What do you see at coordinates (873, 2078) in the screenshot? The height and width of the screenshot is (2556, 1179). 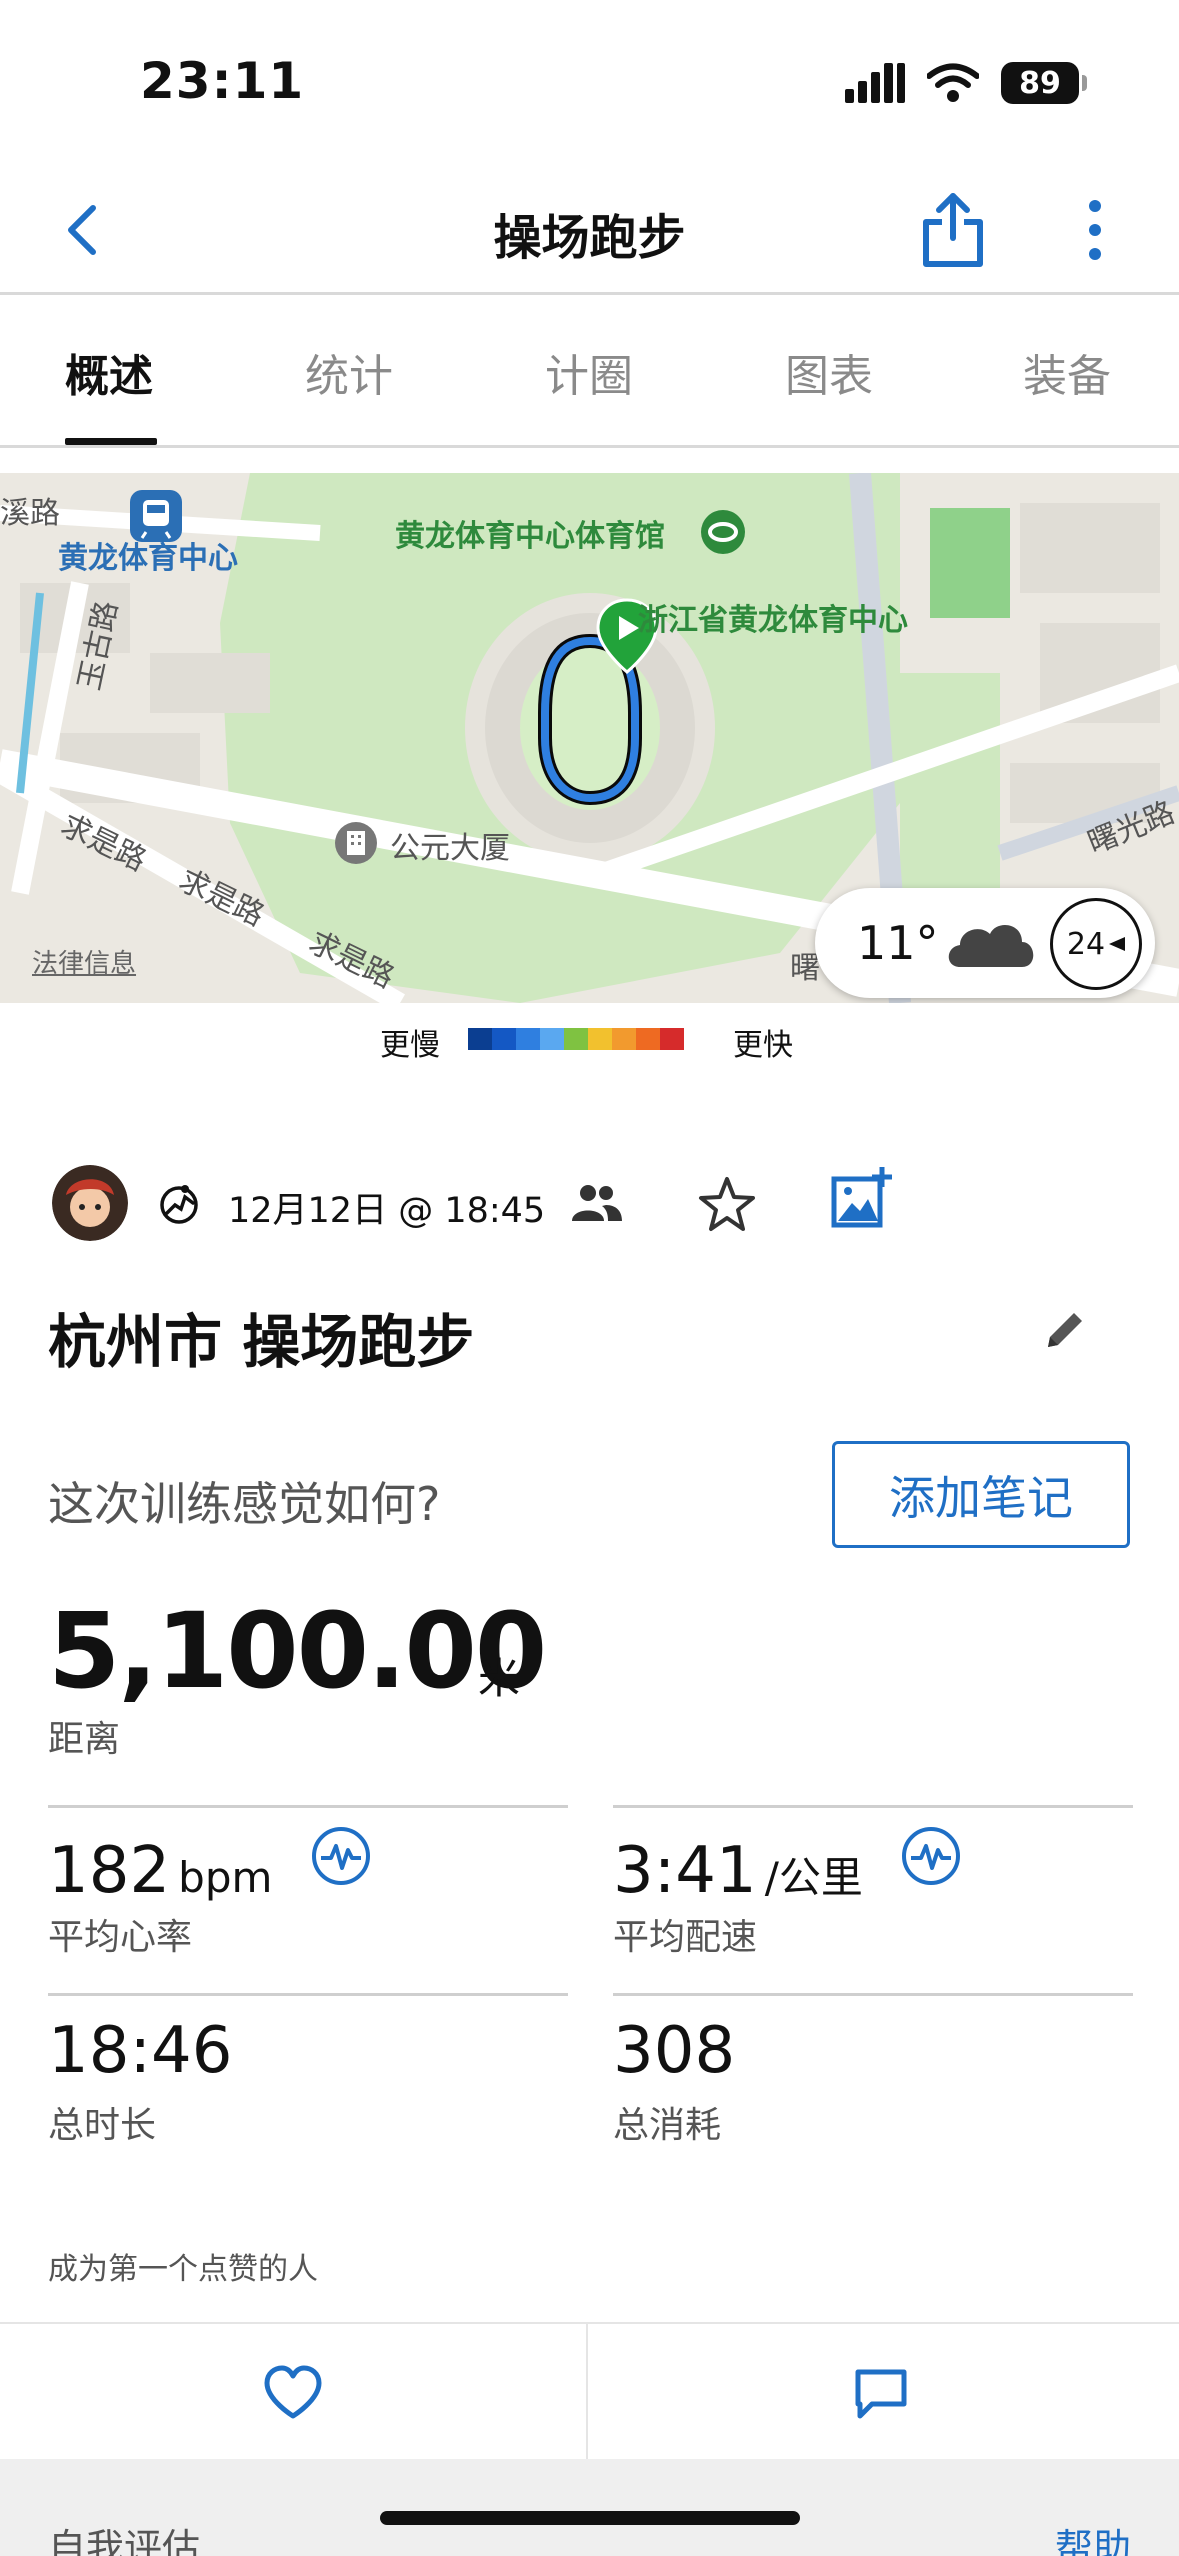 I see `stat-calories: 308 总消耗` at bounding box center [873, 2078].